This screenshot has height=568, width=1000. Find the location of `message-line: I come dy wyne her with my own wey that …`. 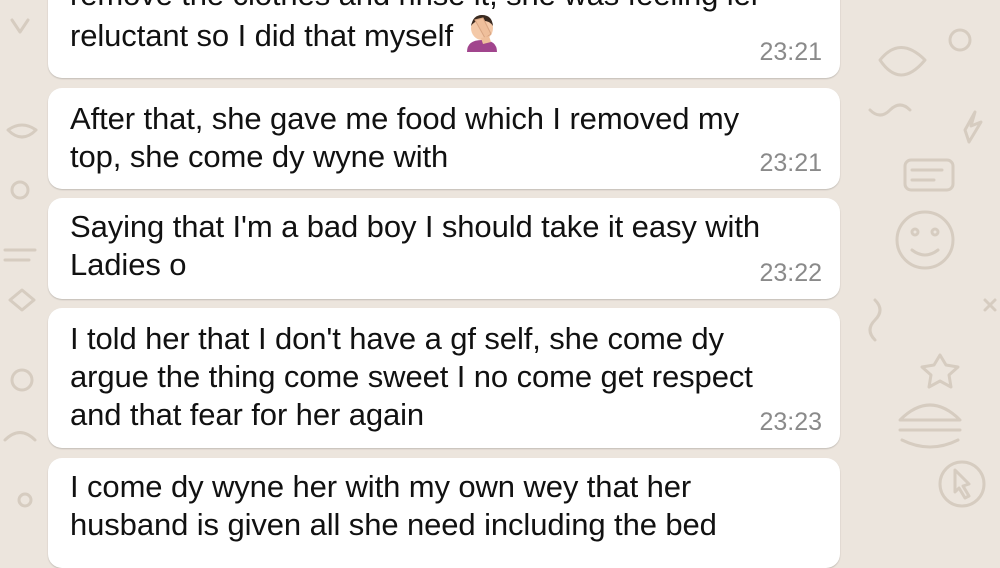

message-line: I come dy wyne her with my own wey that … is located at coordinates (381, 486).